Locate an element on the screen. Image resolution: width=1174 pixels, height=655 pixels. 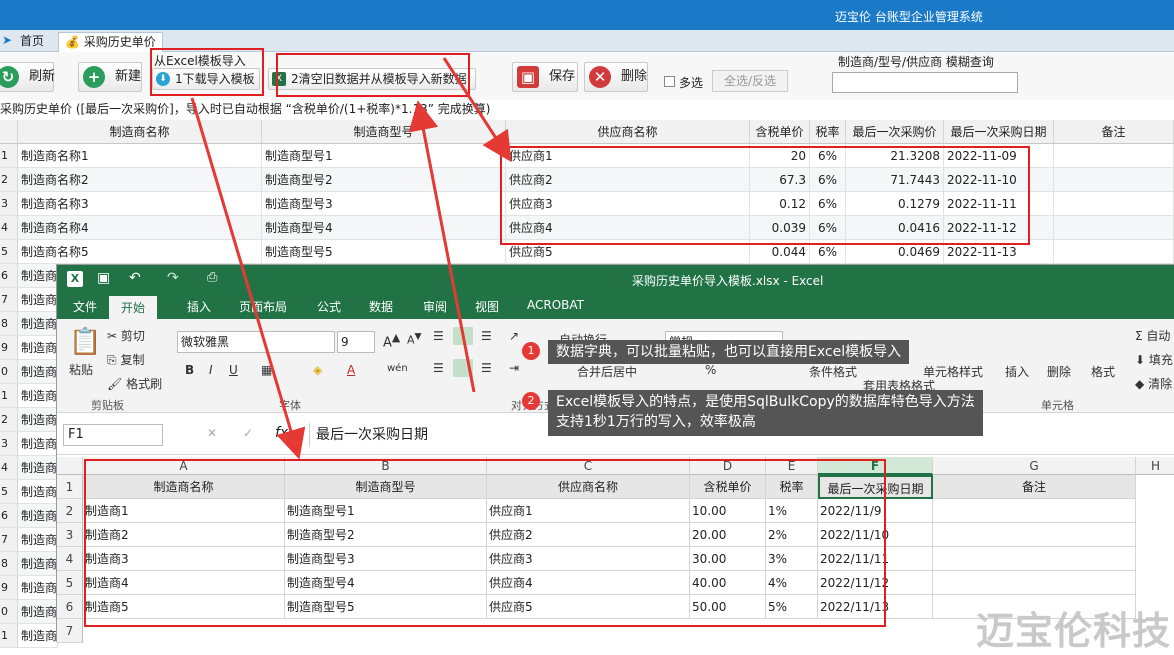
name-box: F1 is located at coordinates (113, 435).